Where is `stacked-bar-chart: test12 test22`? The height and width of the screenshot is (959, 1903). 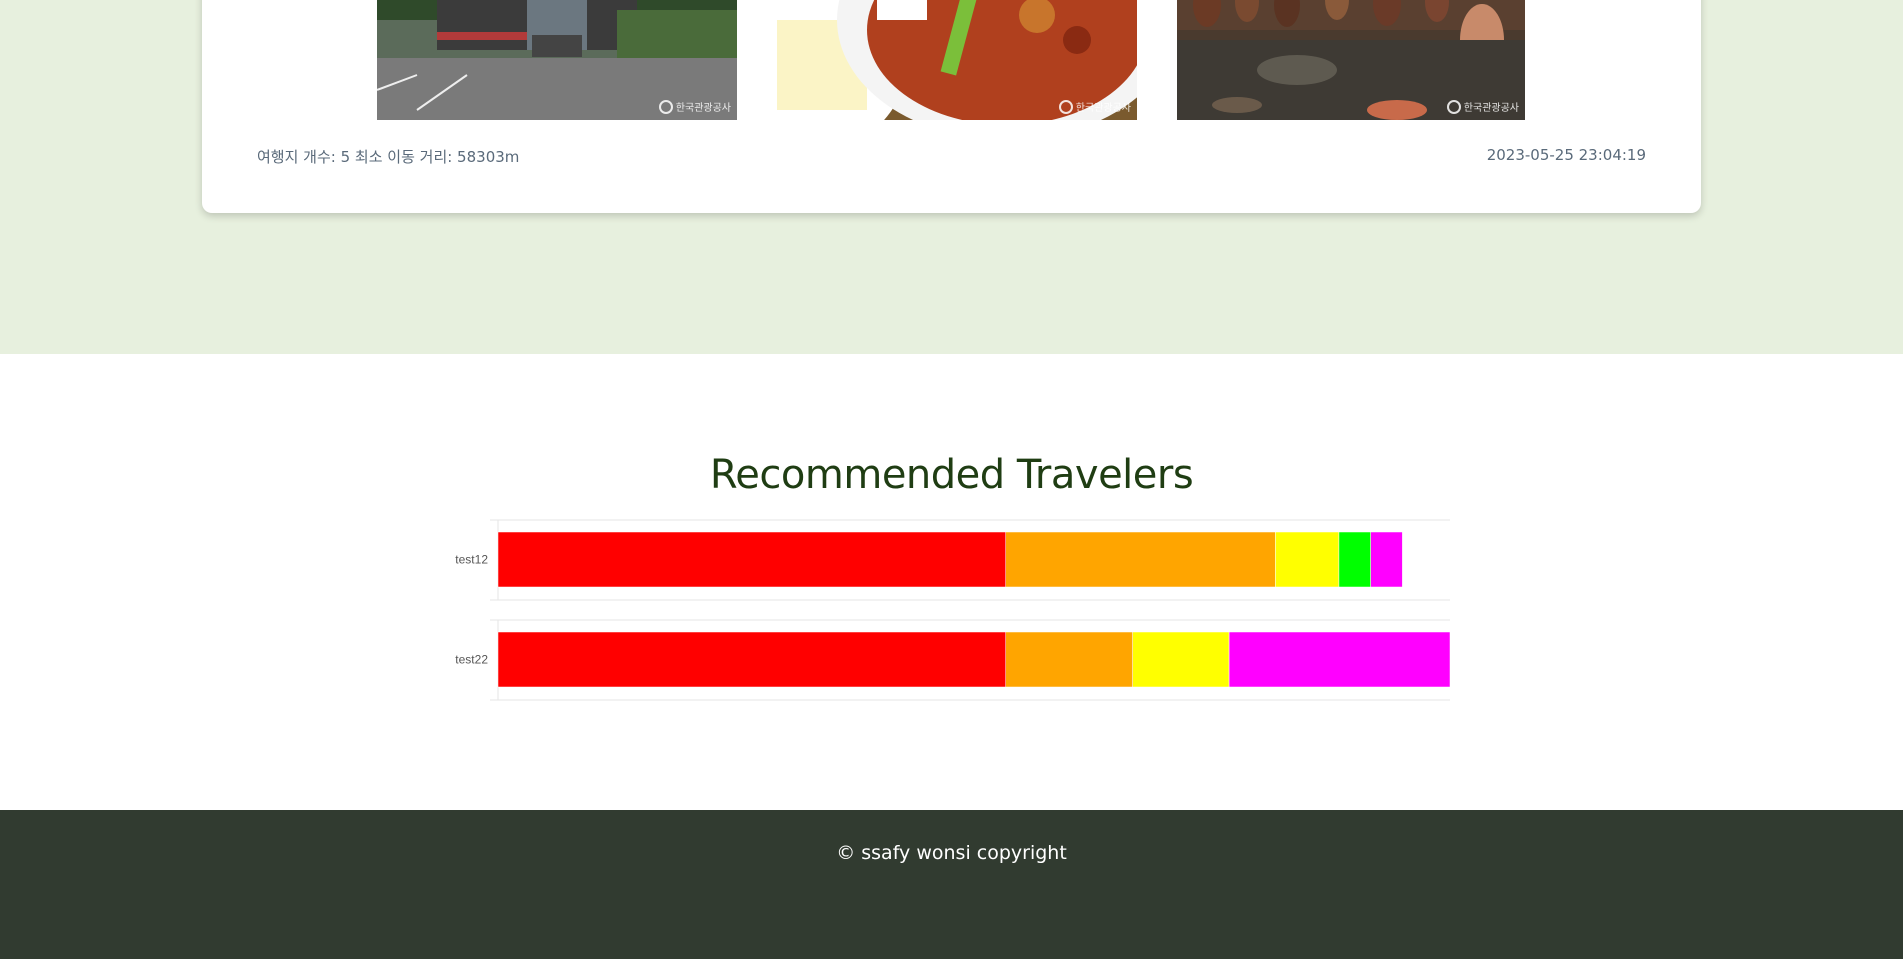 stacked-bar-chart: test12 test22 is located at coordinates (953, 610).